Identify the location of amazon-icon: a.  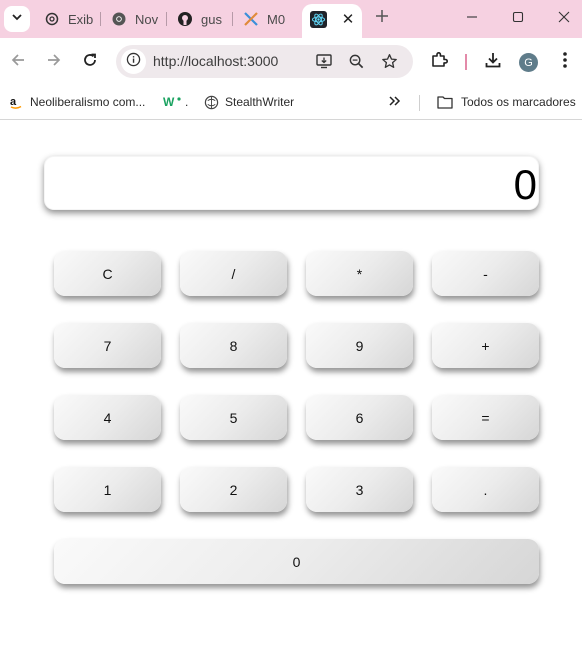
(16, 102).